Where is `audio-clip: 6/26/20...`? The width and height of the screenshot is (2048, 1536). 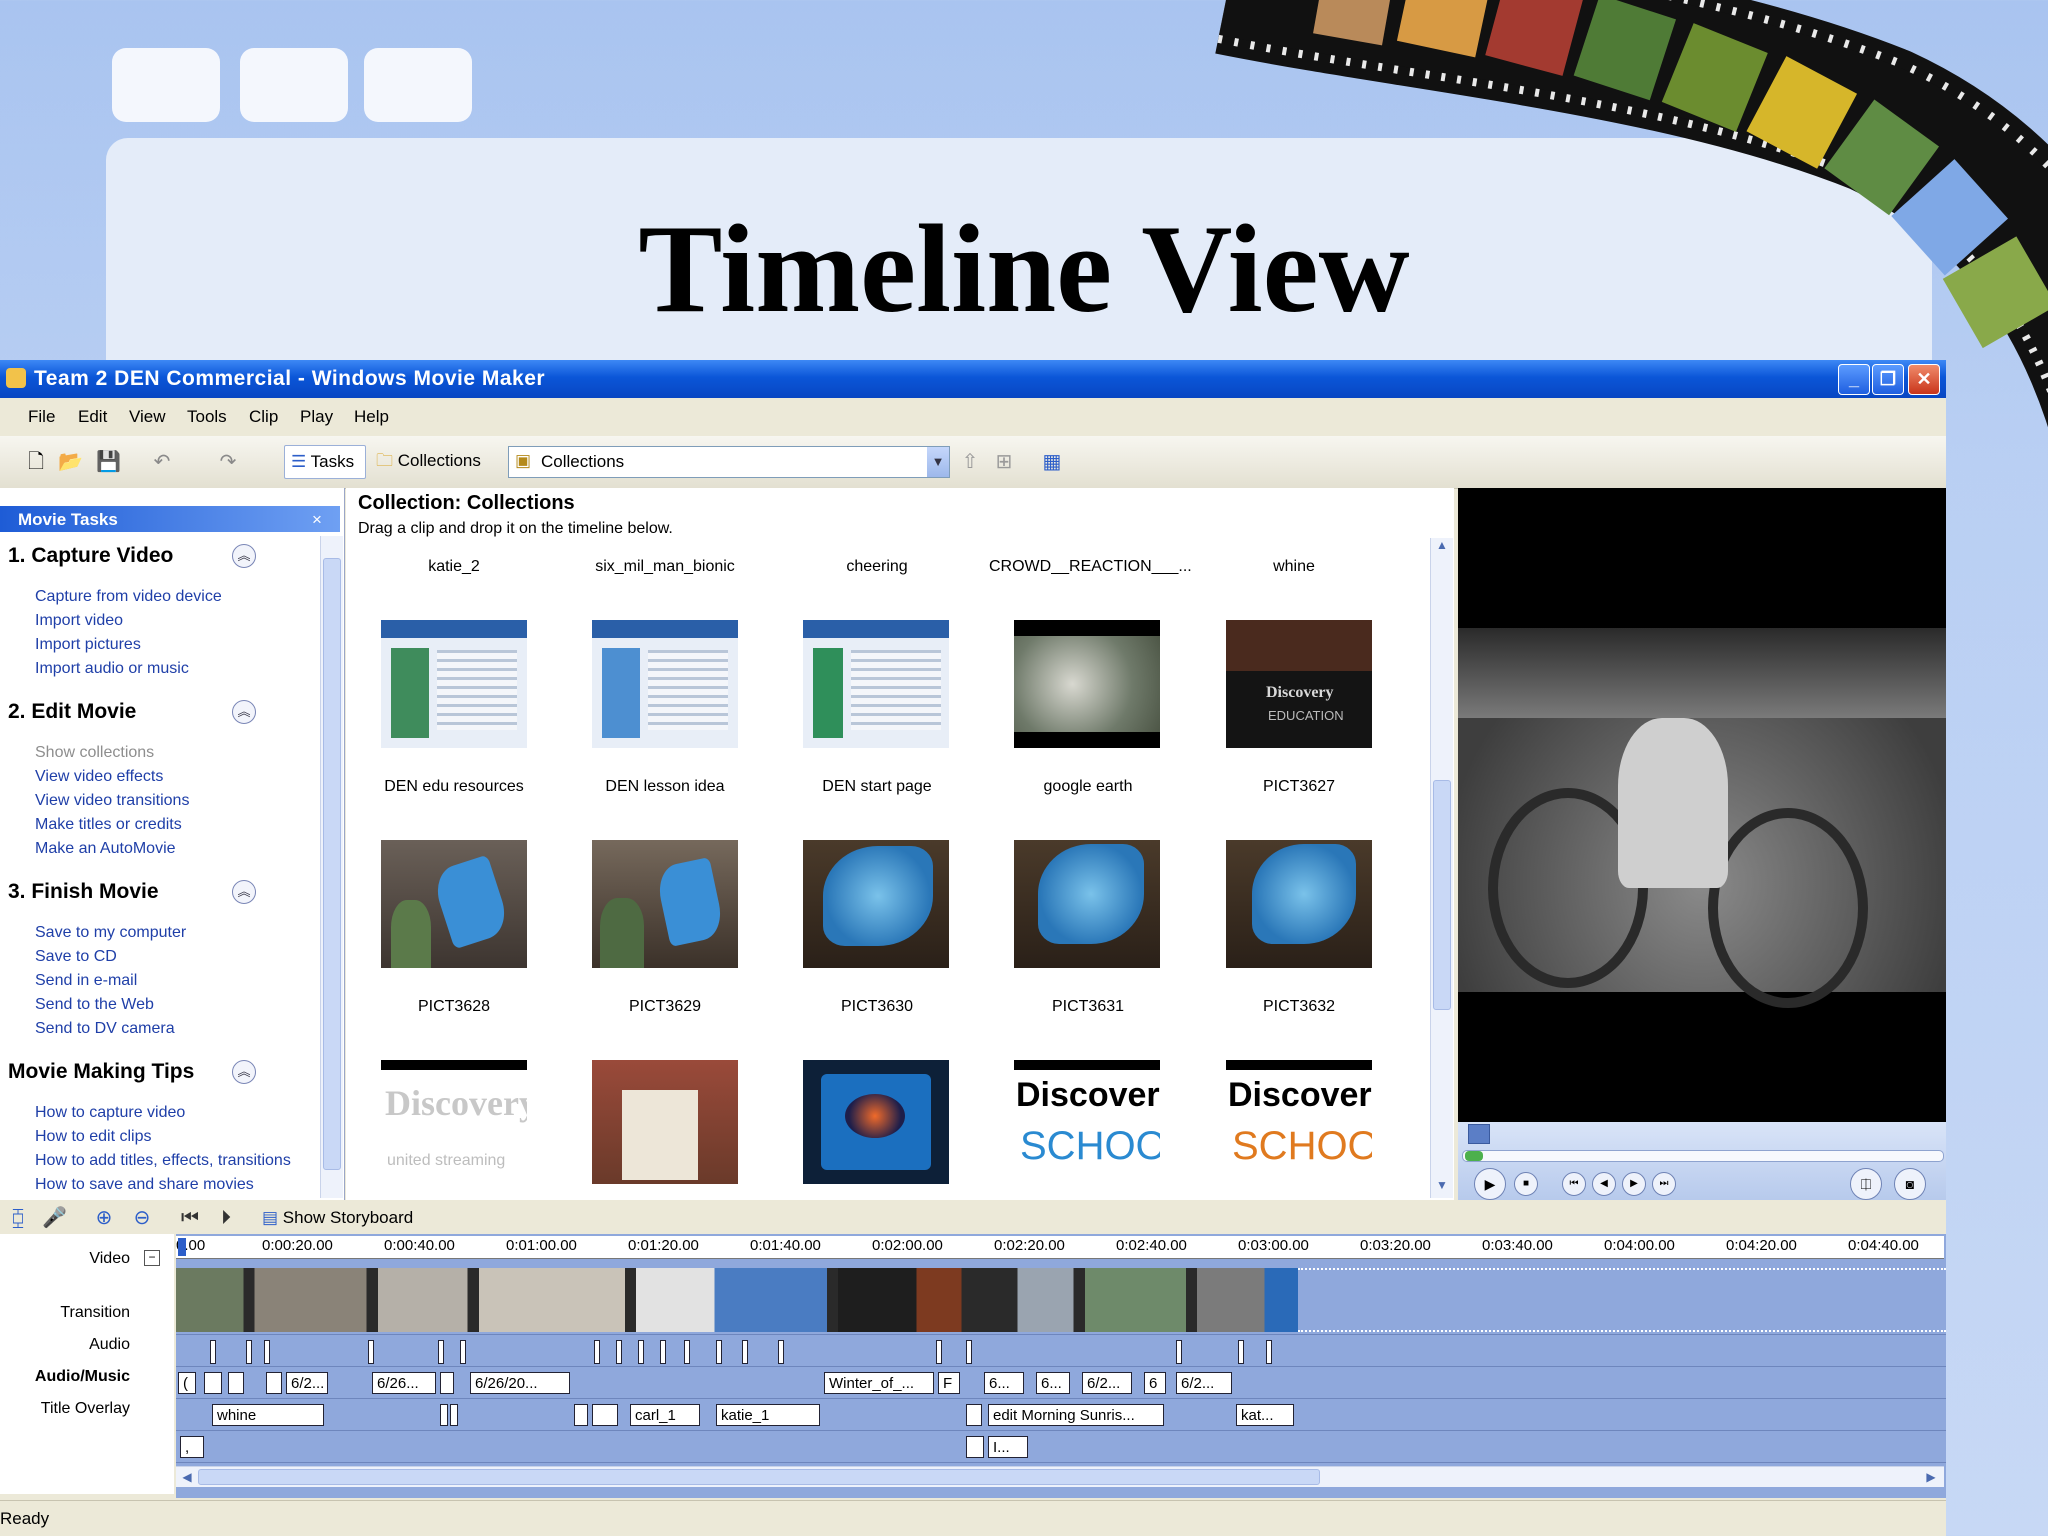
audio-clip: 6/26/20... is located at coordinates (520, 1383).